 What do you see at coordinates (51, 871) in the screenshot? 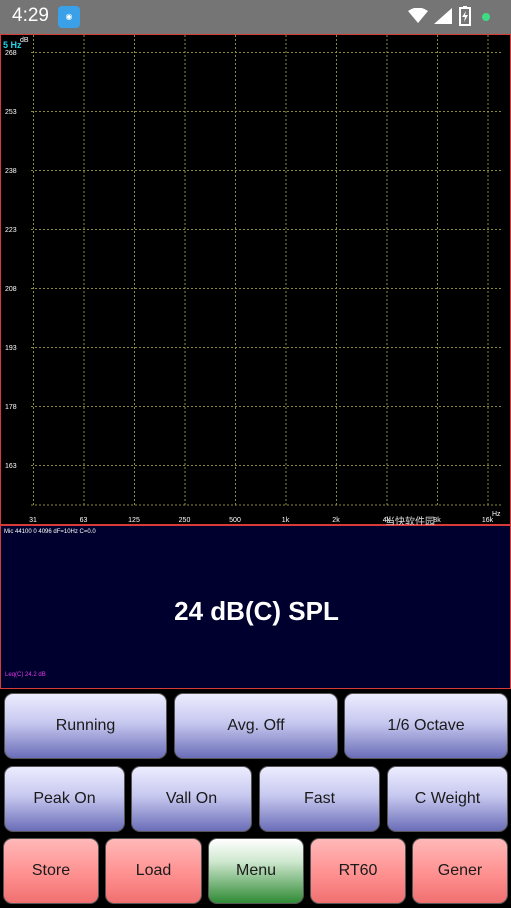
I see `store-button: Store` at bounding box center [51, 871].